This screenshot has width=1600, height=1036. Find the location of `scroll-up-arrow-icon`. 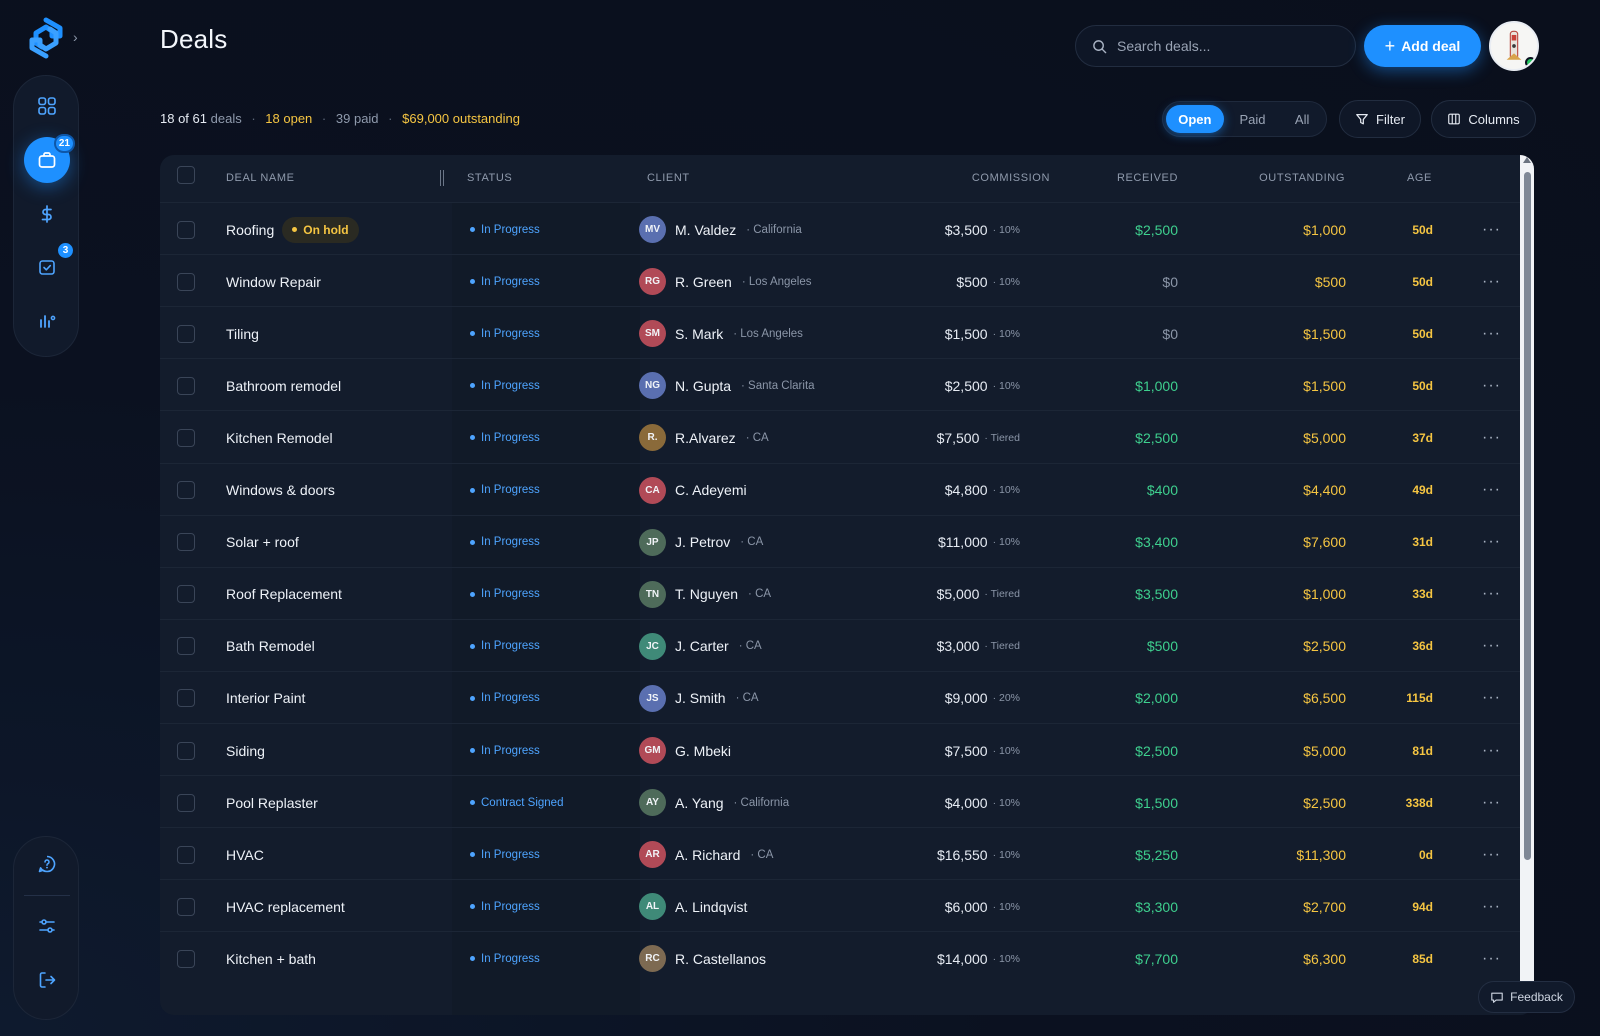

scroll-up-arrow-icon is located at coordinates (1527, 160).